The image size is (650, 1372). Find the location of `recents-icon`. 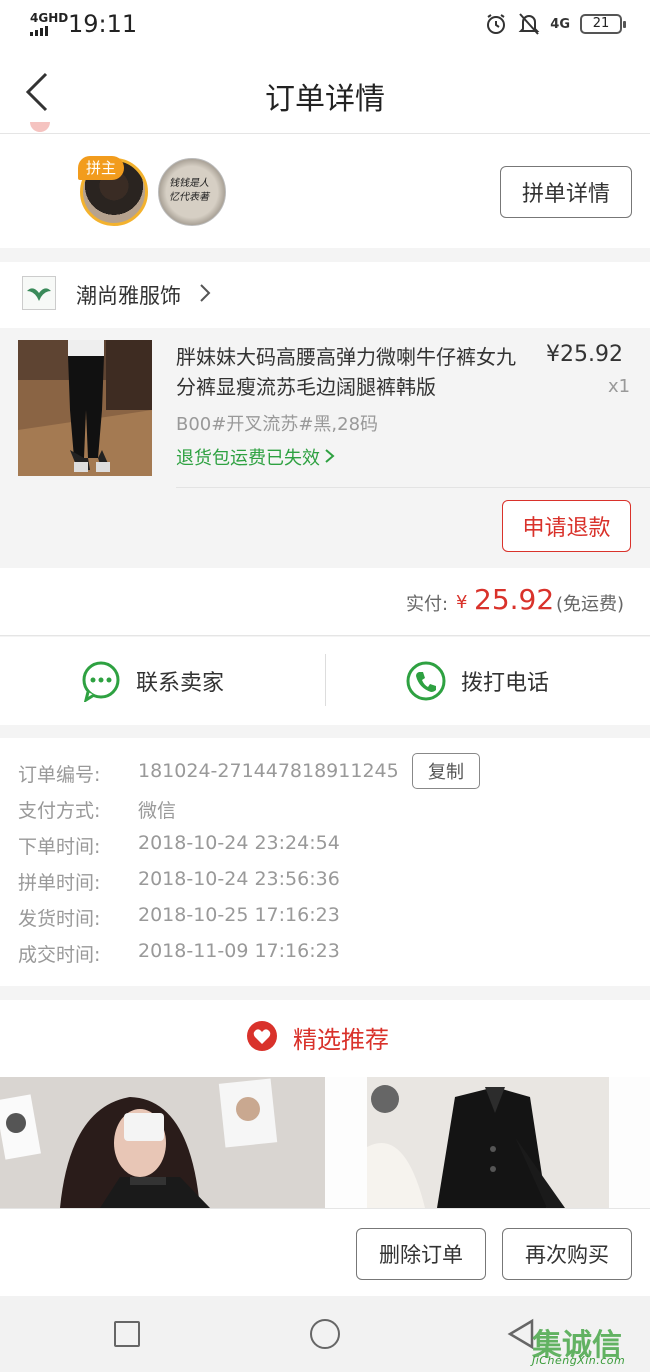

recents-icon is located at coordinates (127, 1334).